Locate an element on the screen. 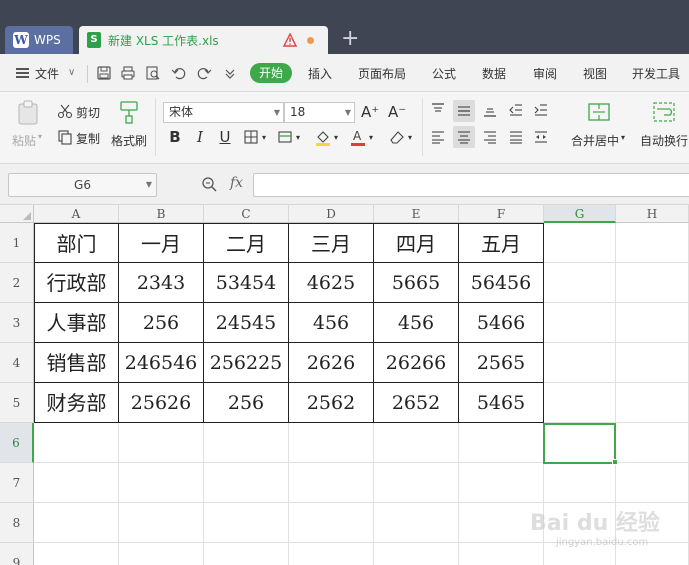 This screenshot has height=565, width=689. column-header-d: D is located at coordinates (331, 214).